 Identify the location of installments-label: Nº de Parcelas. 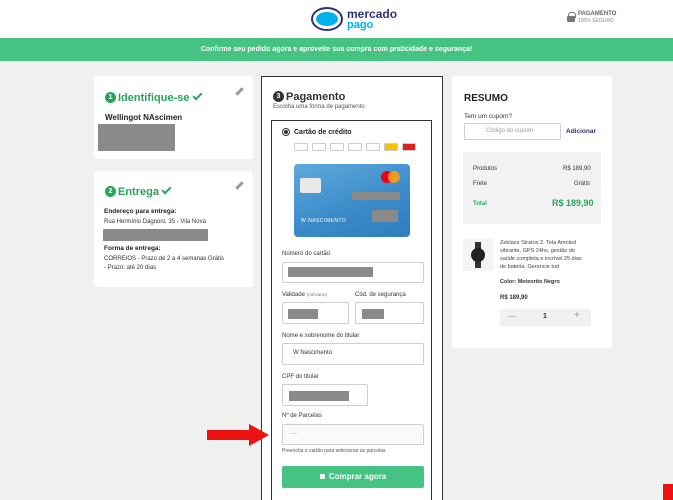
(302, 416).